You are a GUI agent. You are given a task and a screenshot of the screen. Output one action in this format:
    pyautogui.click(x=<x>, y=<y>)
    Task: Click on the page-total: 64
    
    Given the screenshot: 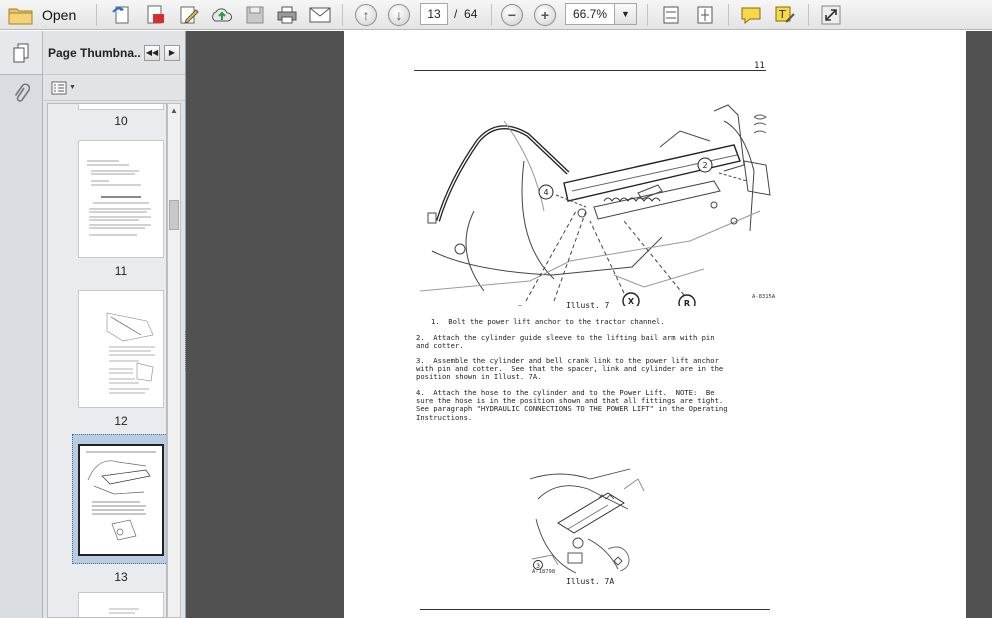 What is the action you would take?
    pyautogui.click(x=471, y=14)
    